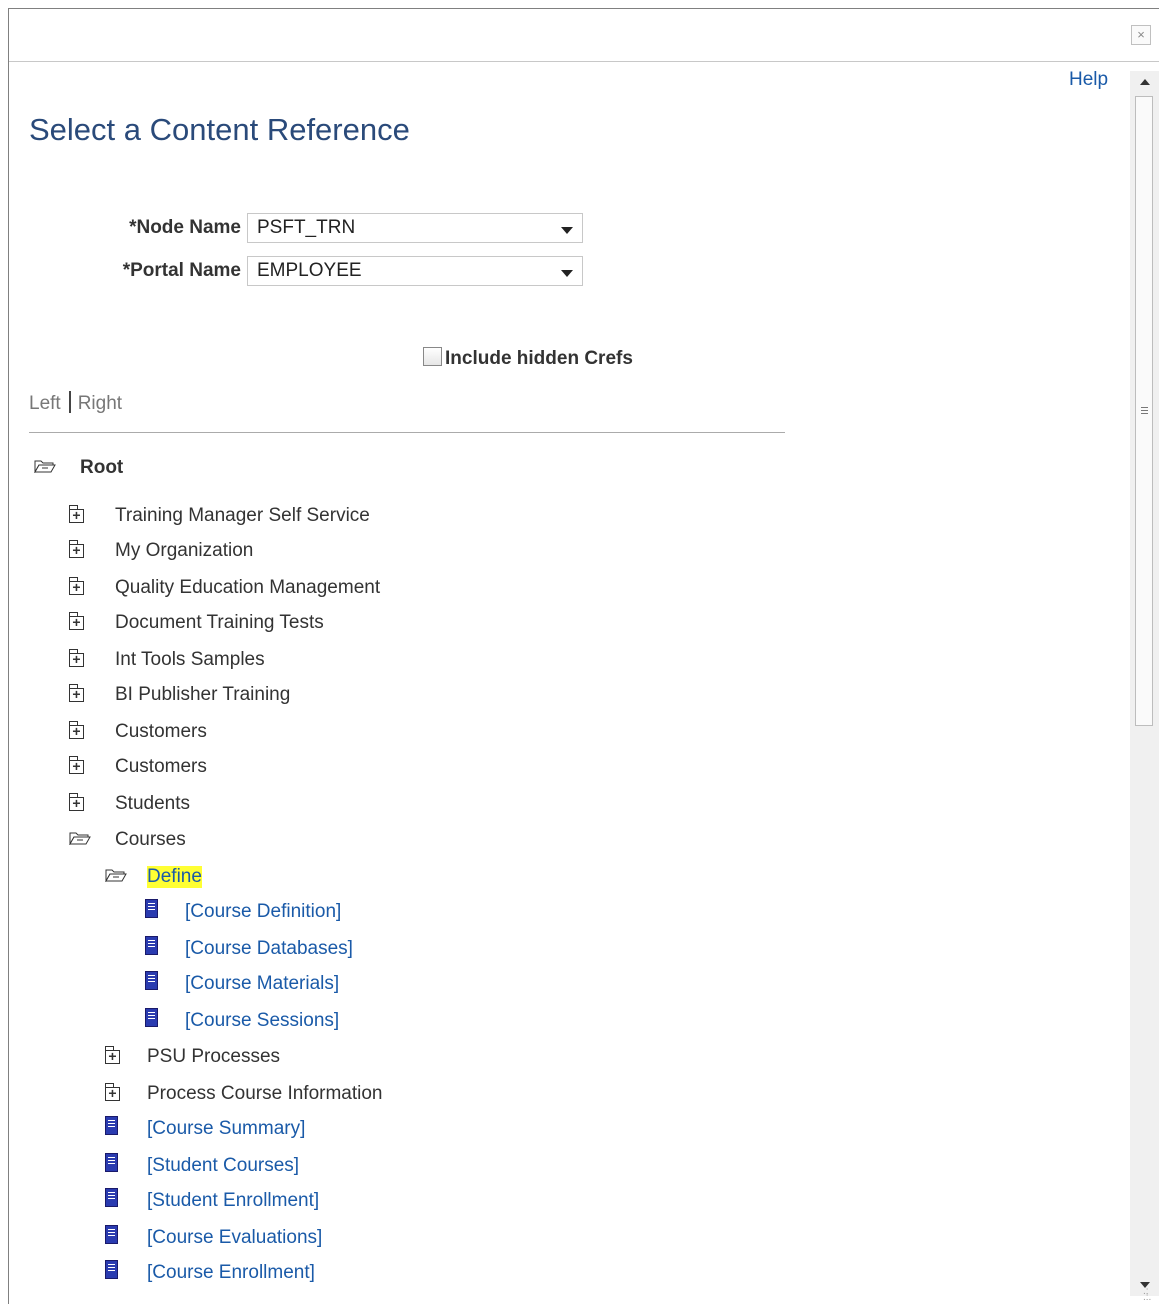 This screenshot has height=1304, width=1159. Describe the element at coordinates (231, 1273) in the screenshot. I see `tree-item-label: [Course Enrollment]` at that location.